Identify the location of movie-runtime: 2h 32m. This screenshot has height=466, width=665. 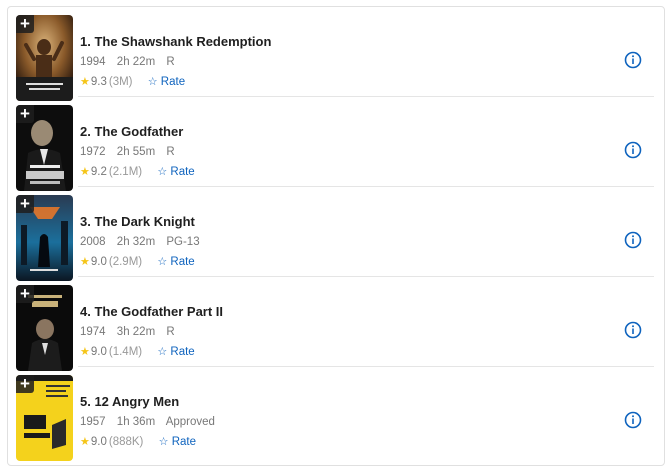
(136, 242).